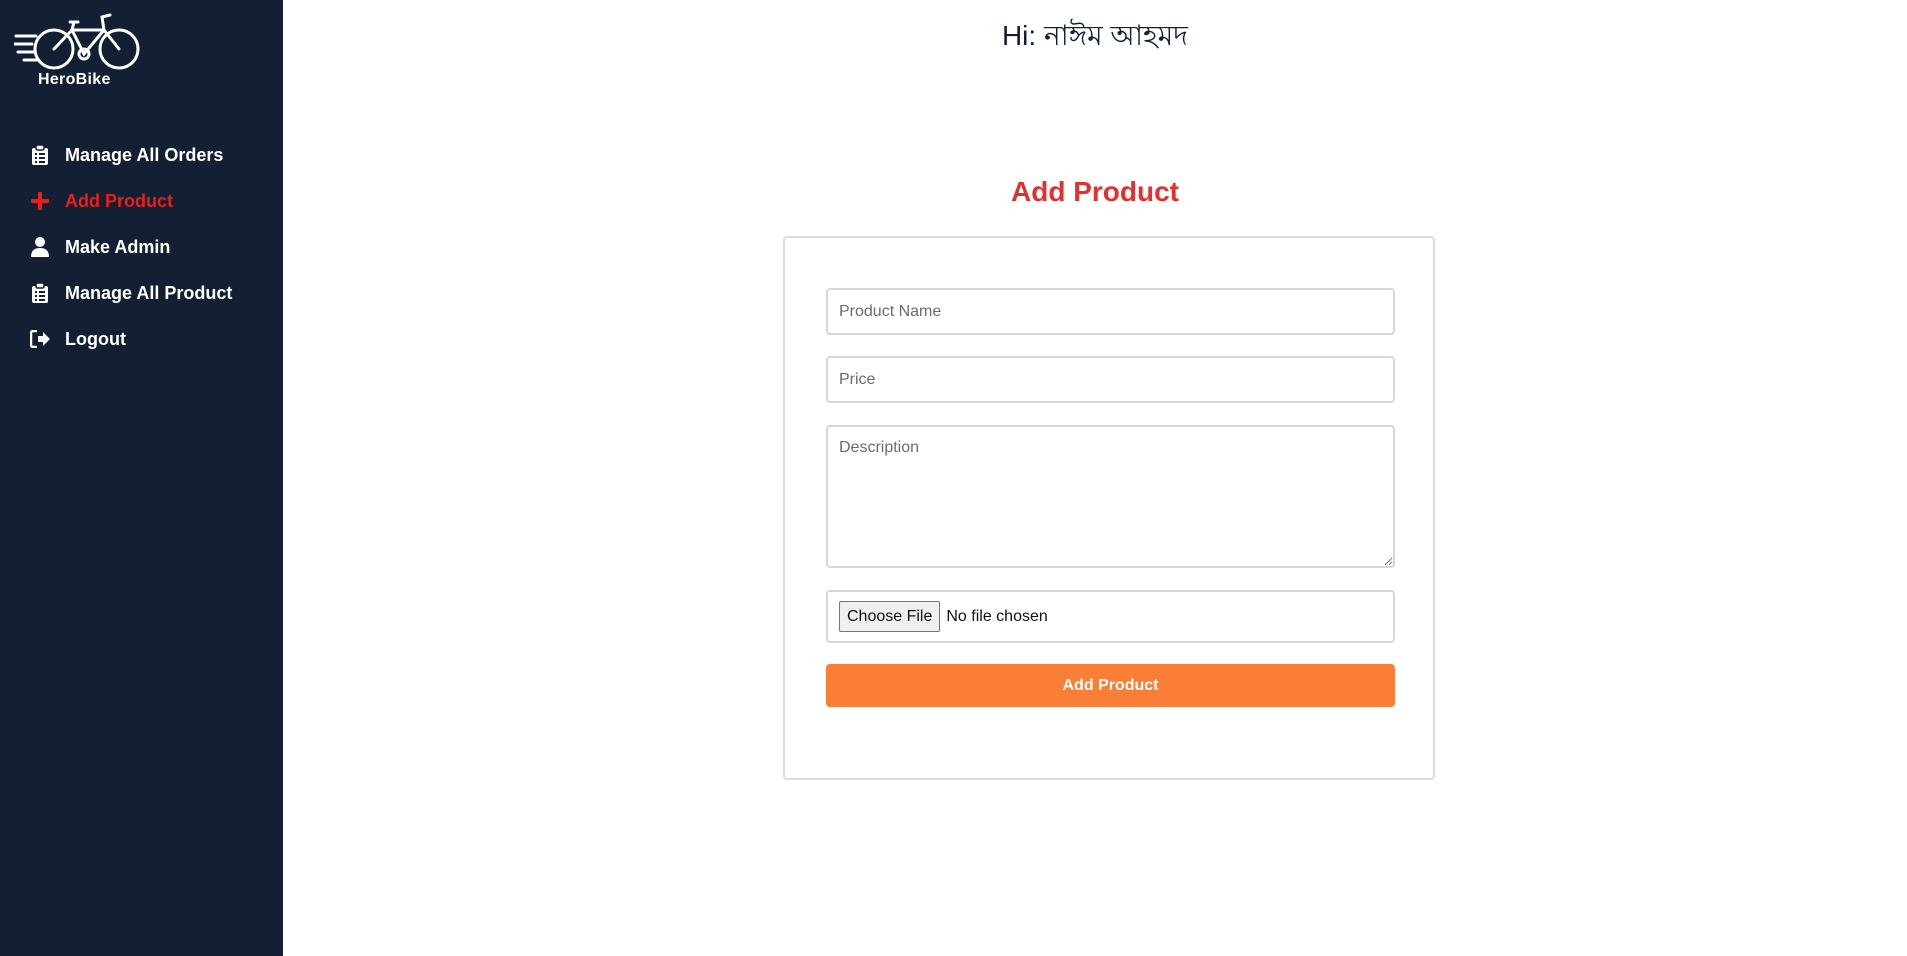  What do you see at coordinates (119, 200) in the screenshot?
I see `sidebar-item-label: Add Product` at bounding box center [119, 200].